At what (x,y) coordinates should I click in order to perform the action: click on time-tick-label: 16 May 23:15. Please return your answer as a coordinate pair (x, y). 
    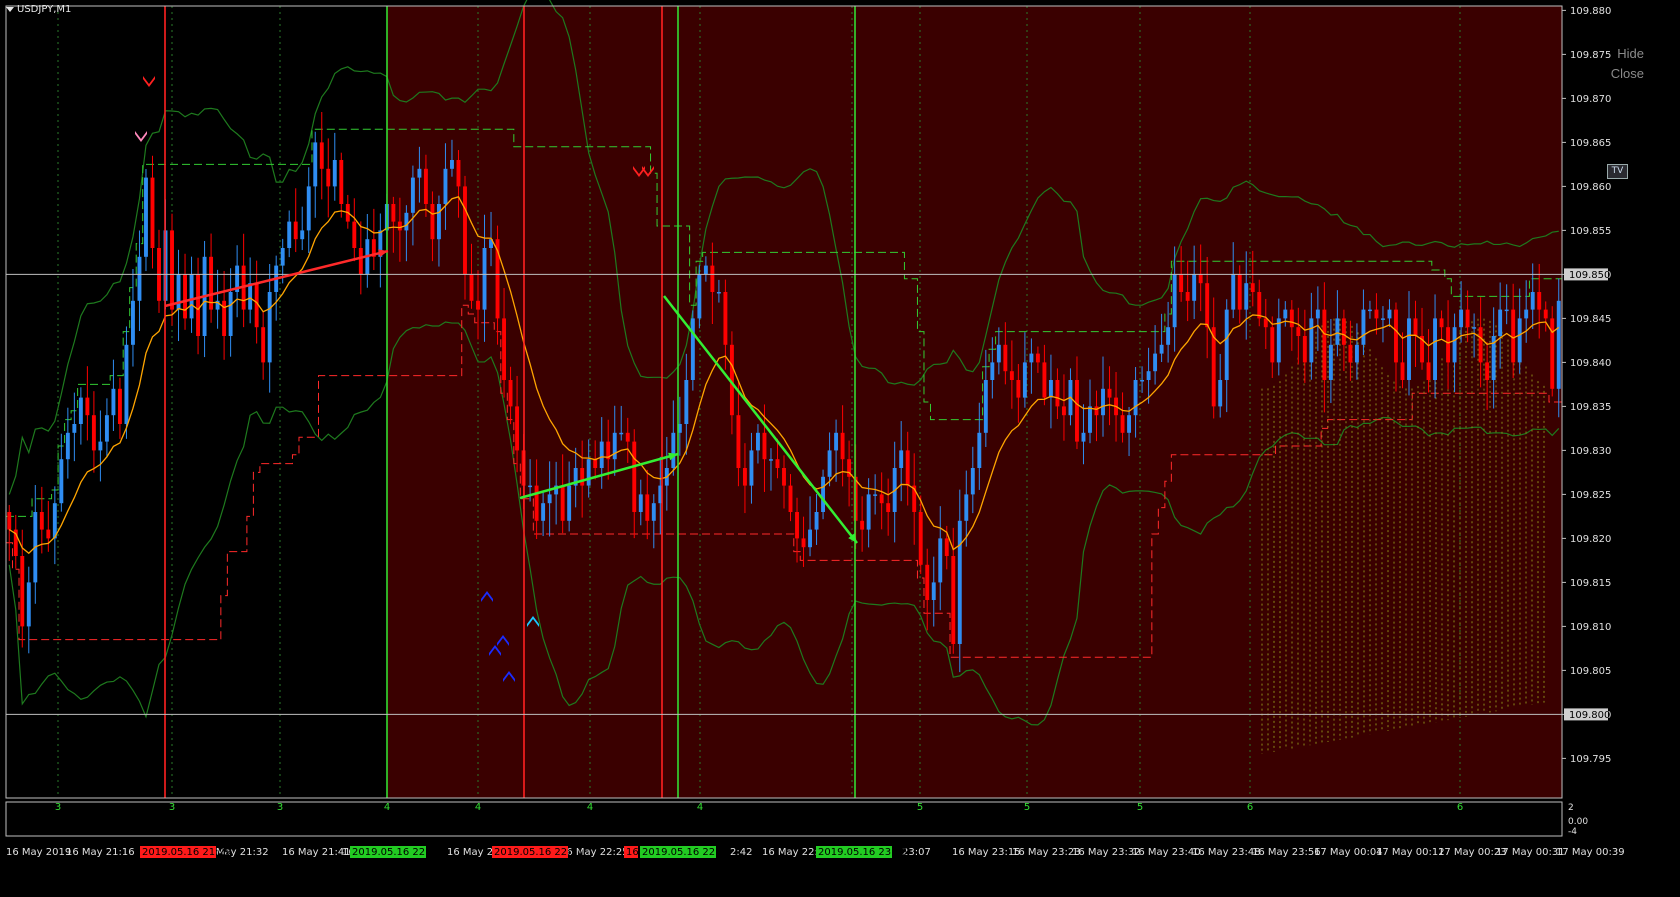
    Looking at the image, I should click on (986, 852).